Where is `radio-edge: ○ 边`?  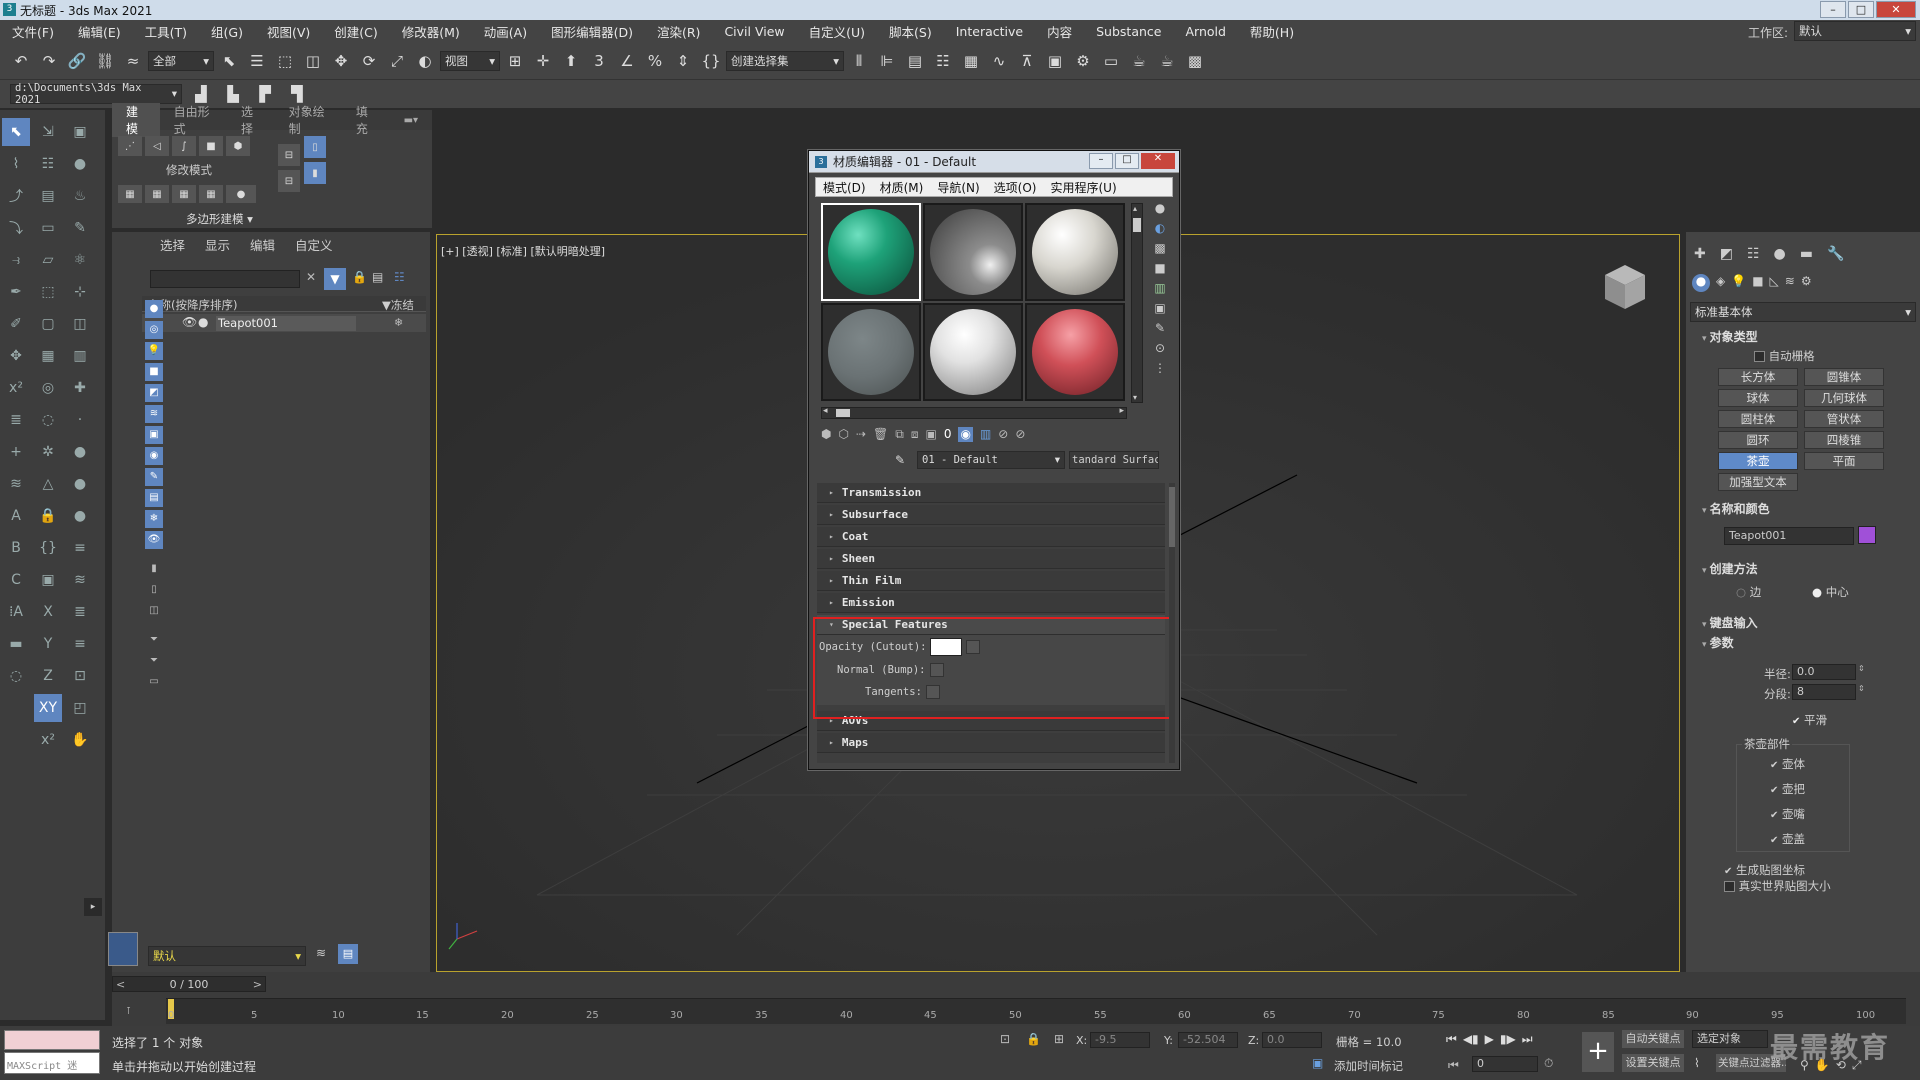 radio-edge: ○ 边 is located at coordinates (1748, 592).